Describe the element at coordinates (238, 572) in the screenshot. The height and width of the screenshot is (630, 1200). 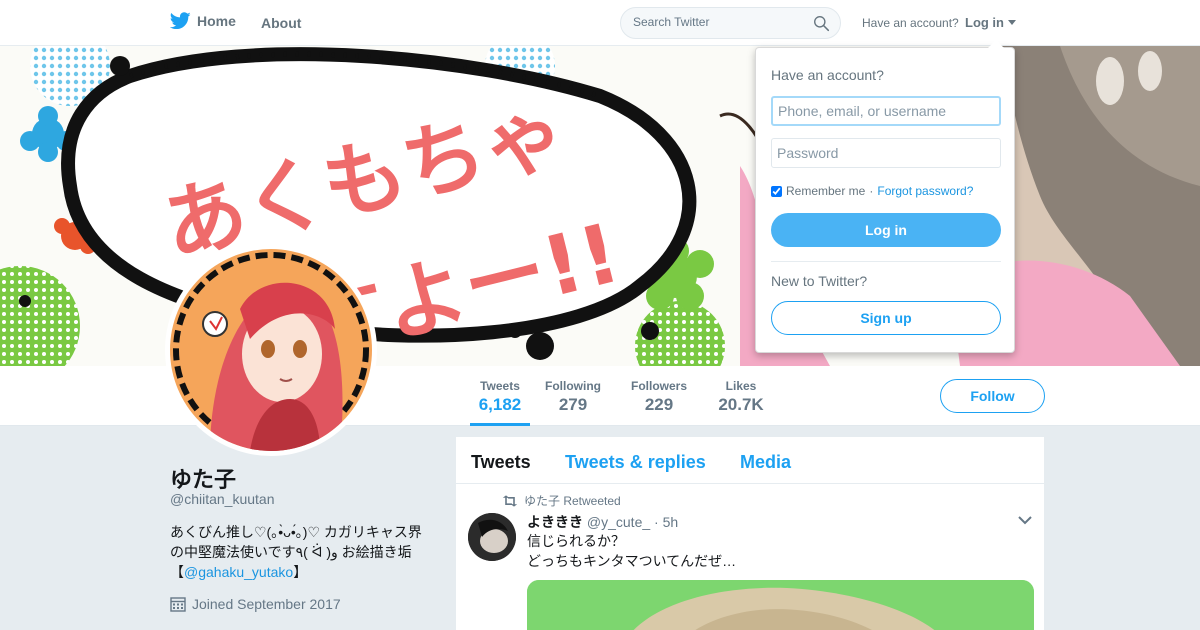
I see `bio-mention-link: @gahaku_yutako` at that location.